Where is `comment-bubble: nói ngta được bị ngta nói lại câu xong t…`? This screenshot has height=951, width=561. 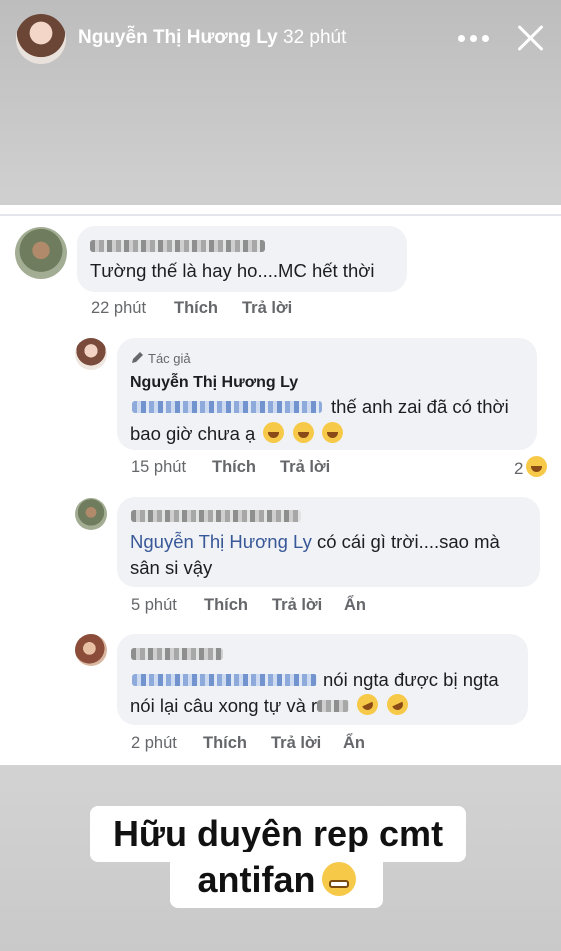 comment-bubble: nói ngta được bị ngta nói lại câu xong t… is located at coordinates (322, 679).